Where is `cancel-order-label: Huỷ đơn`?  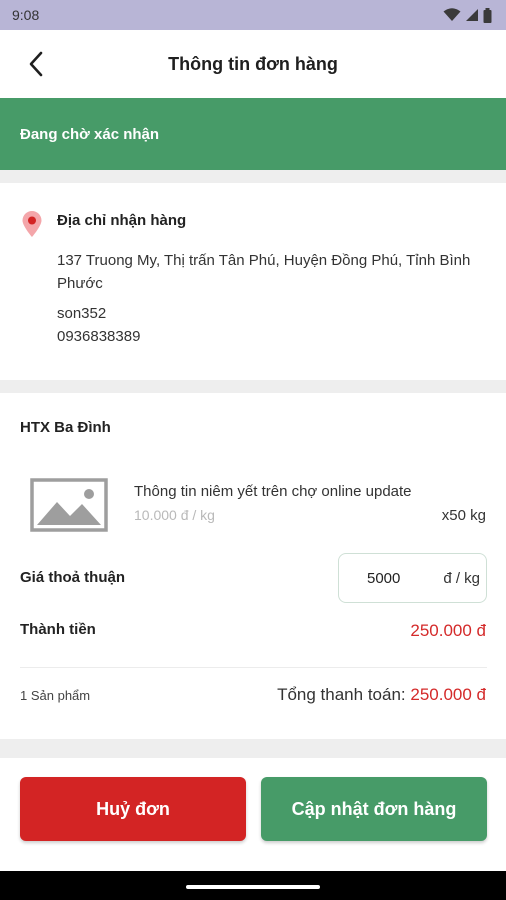 cancel-order-label: Huỷ đơn is located at coordinates (133, 808).